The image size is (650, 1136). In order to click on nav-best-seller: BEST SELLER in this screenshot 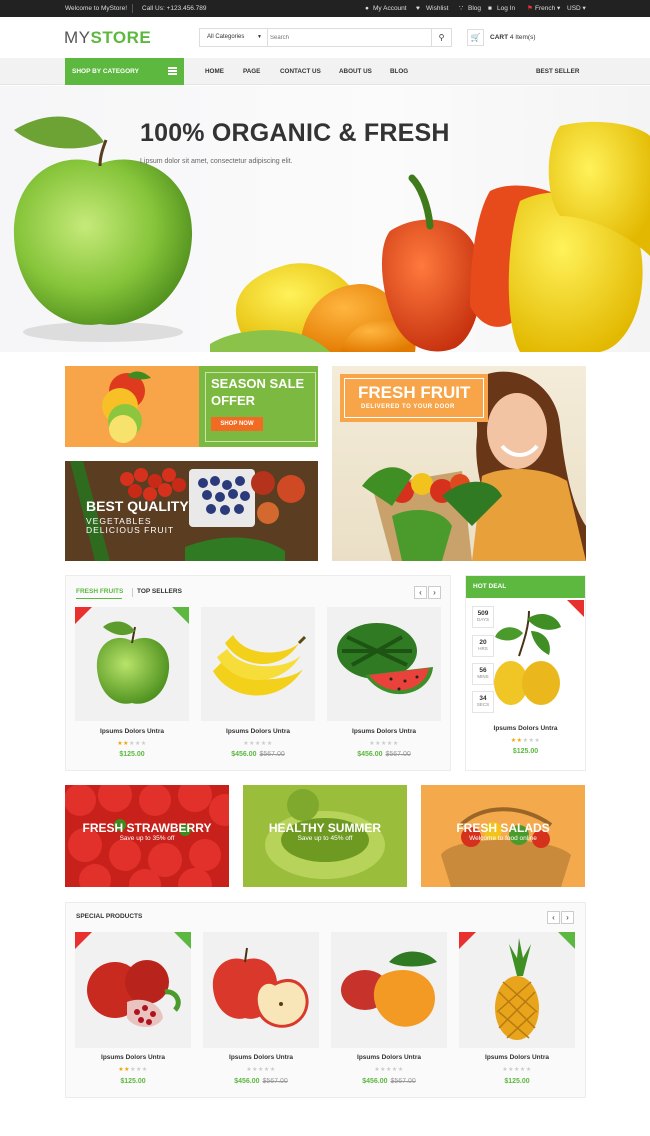, I will do `click(557, 71)`.